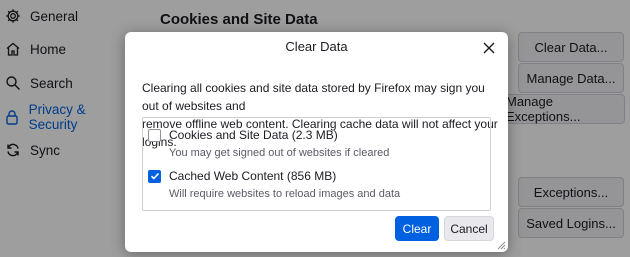  What do you see at coordinates (501, 245) in the screenshot?
I see `resize-grip-icon` at bounding box center [501, 245].